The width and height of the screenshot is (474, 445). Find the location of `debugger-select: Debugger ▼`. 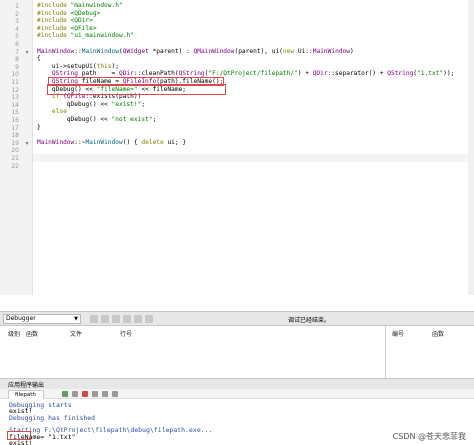

debugger-select: Debugger ▼ is located at coordinates (42, 319).